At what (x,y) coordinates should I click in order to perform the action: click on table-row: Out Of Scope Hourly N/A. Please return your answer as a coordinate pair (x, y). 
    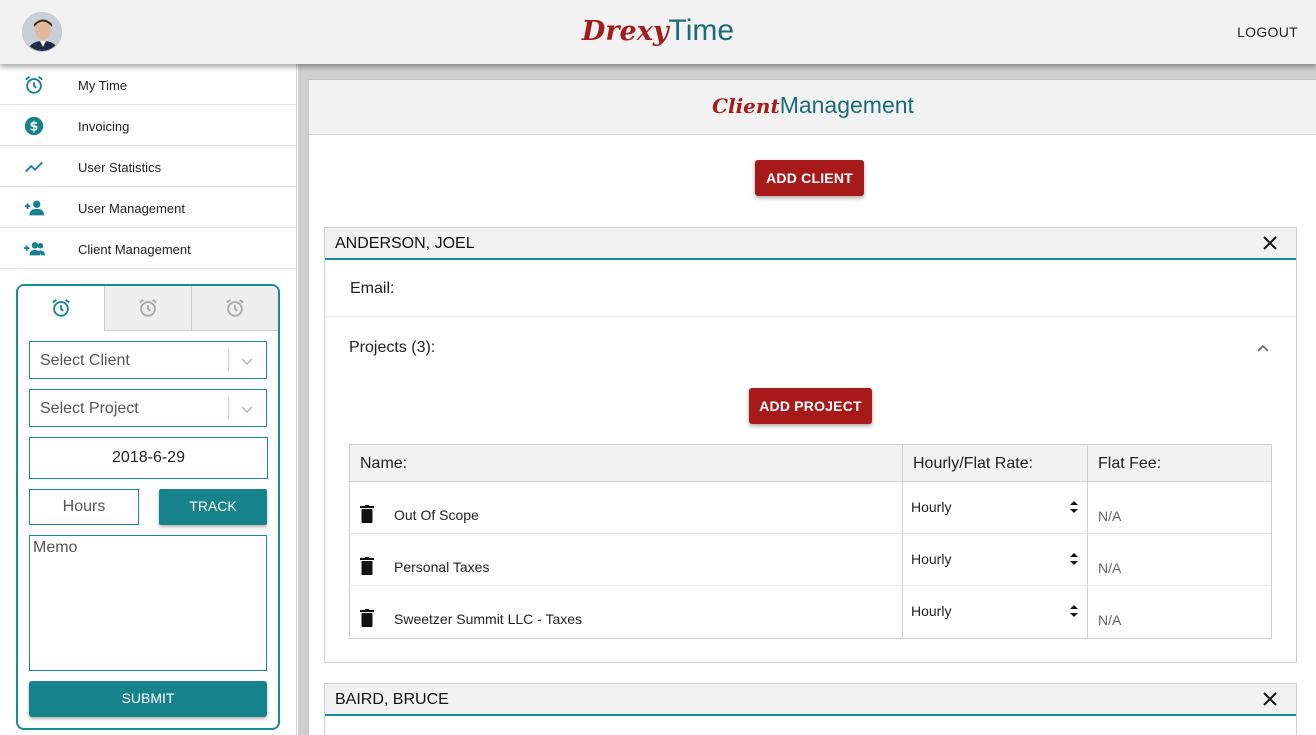
    Looking at the image, I should click on (810, 508).